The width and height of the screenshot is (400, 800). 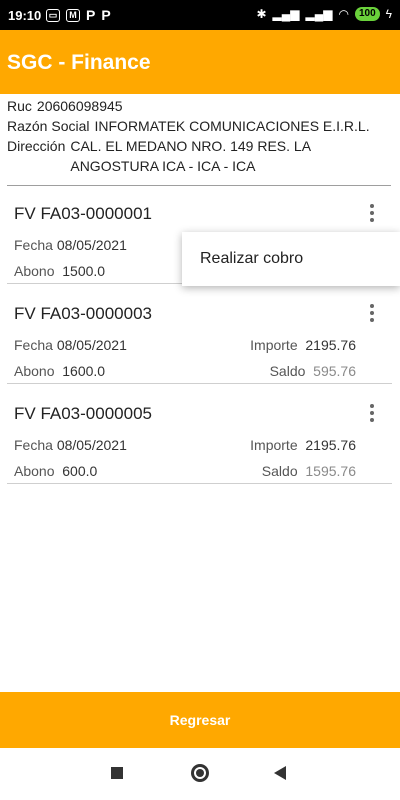 What do you see at coordinates (330, 471) in the screenshot?
I see `saldo-value: 1595.76` at bounding box center [330, 471].